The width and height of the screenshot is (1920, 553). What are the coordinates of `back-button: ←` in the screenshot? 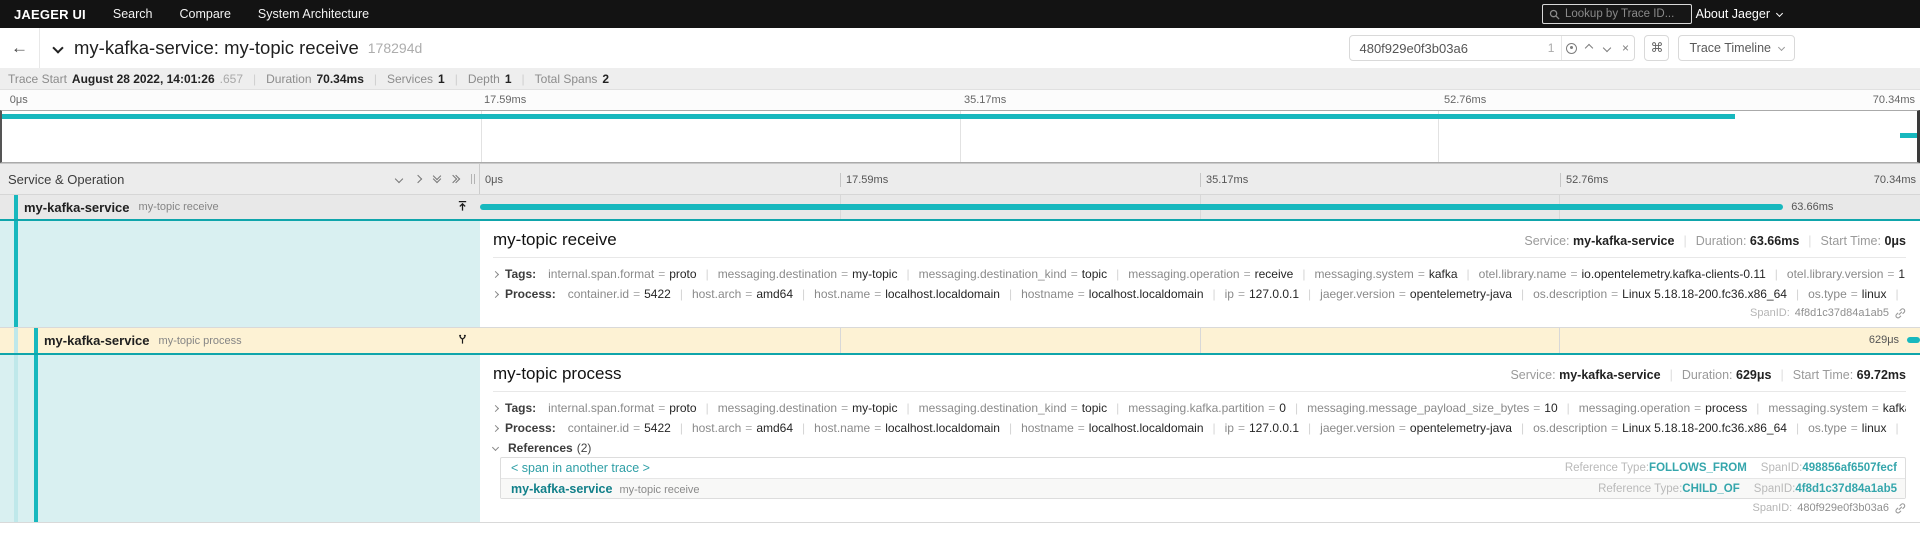 It's located at (20, 48).